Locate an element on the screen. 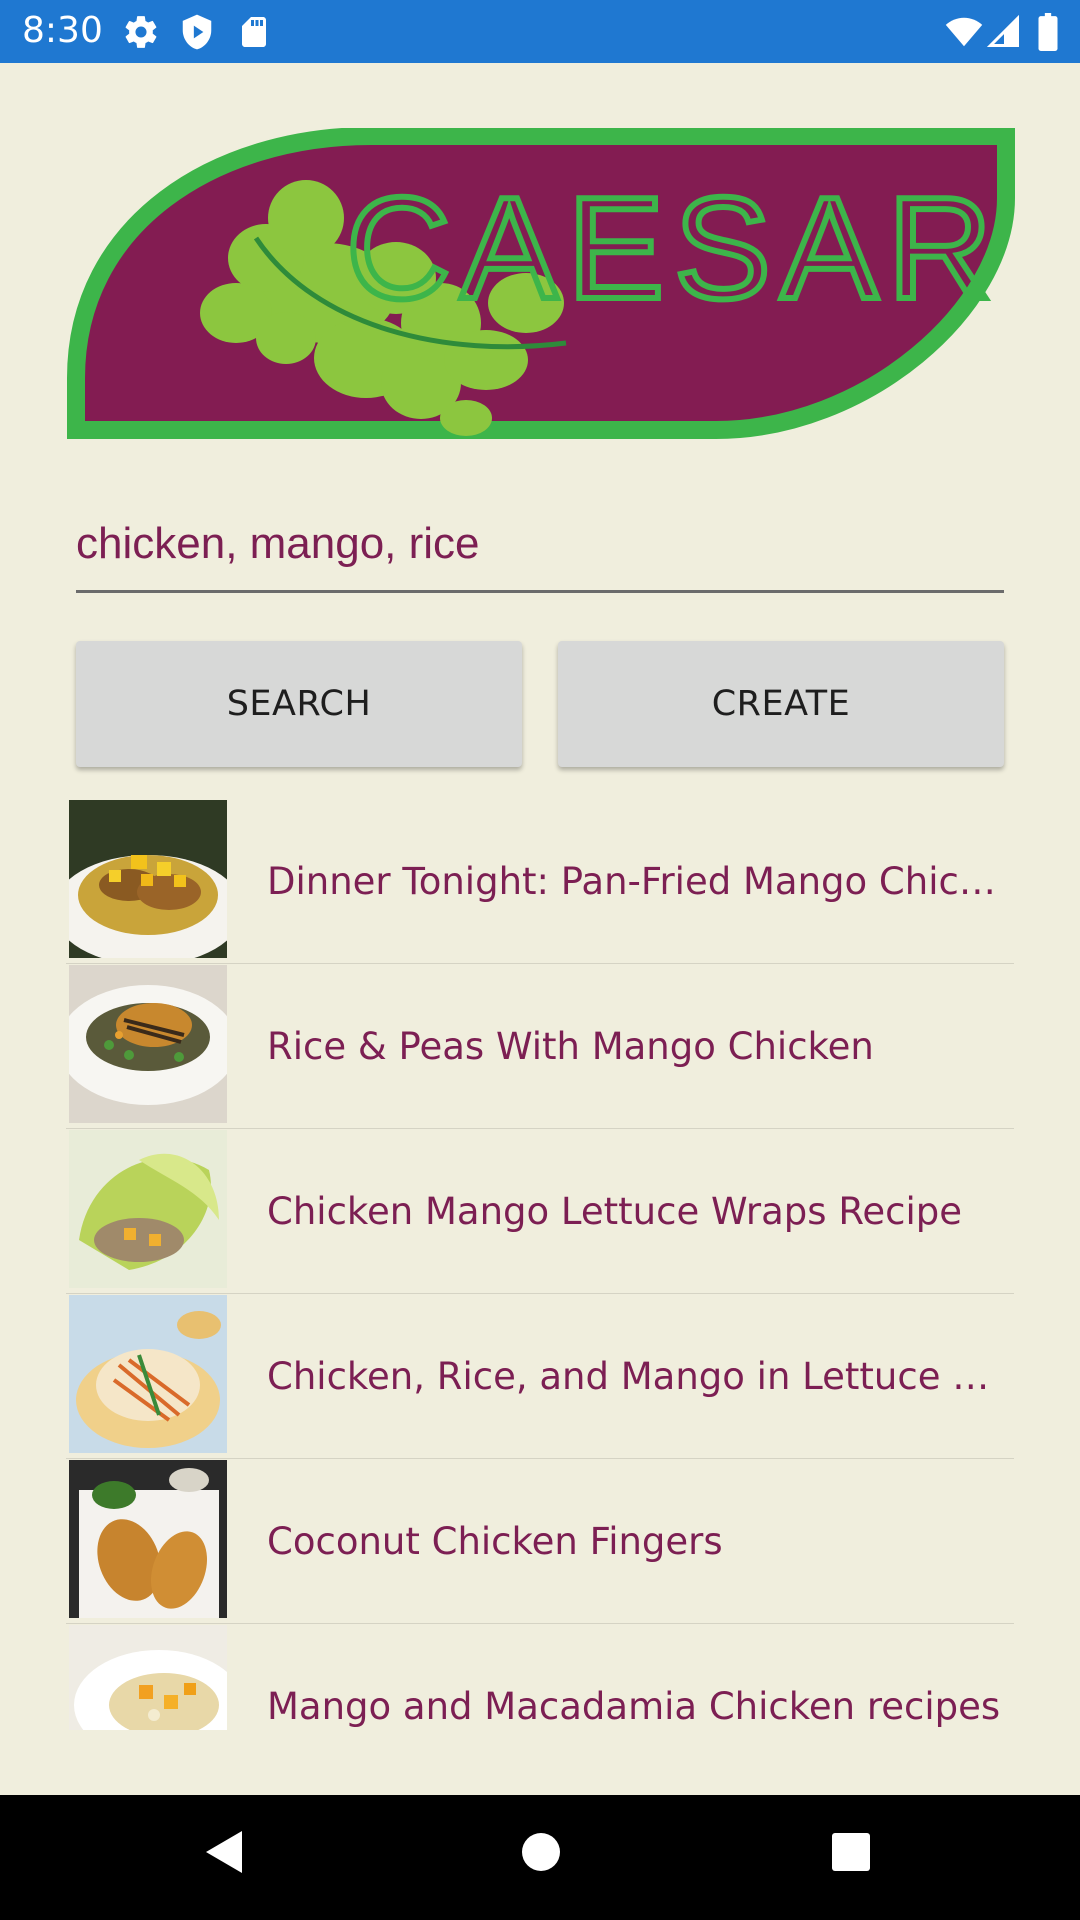 The height and width of the screenshot is (1920, 1080). recents-icon is located at coordinates (851, 1854).